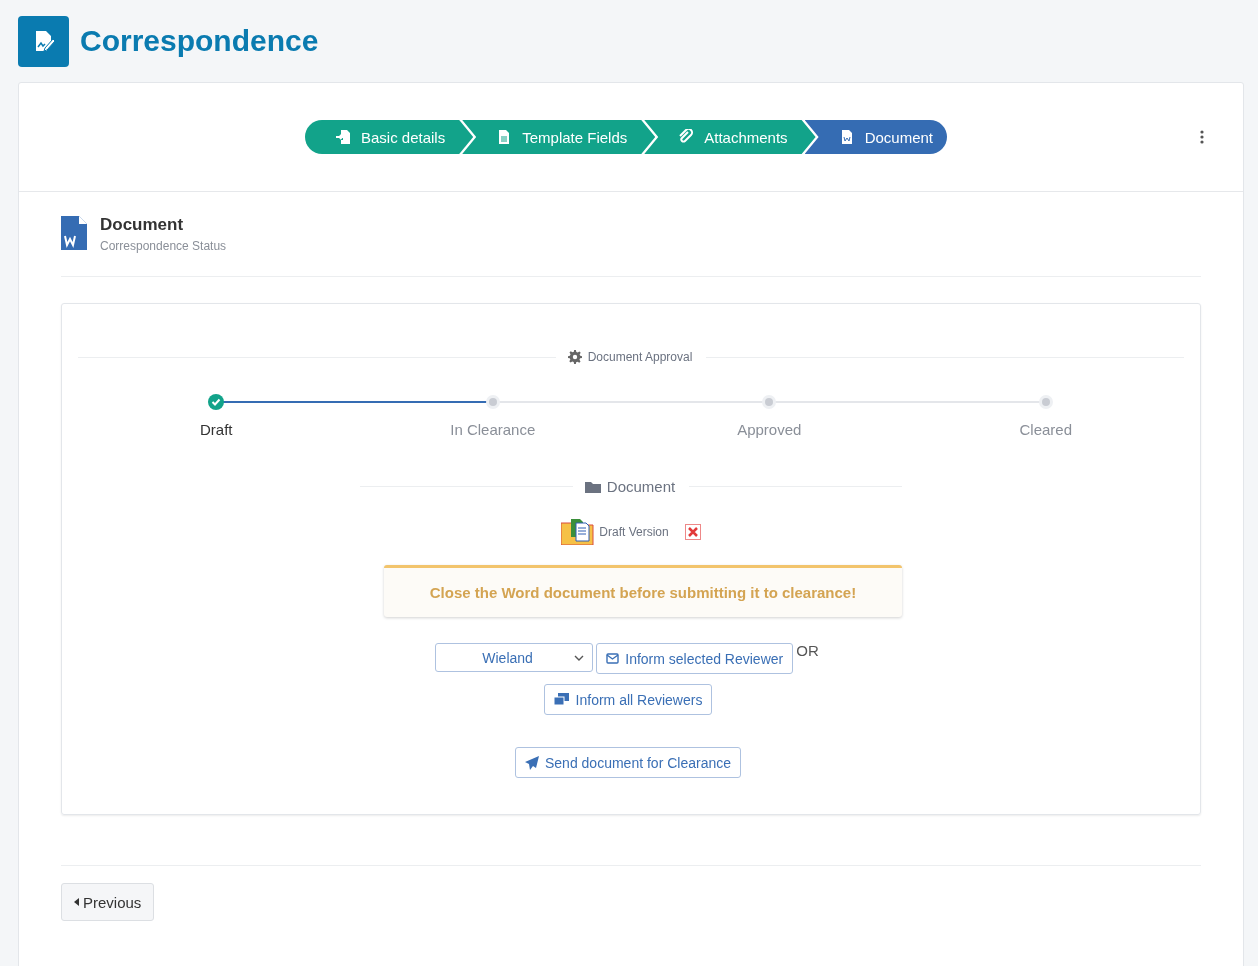  What do you see at coordinates (559, 137) in the screenshot?
I see `wizard-step-tab: Template Fields` at bounding box center [559, 137].